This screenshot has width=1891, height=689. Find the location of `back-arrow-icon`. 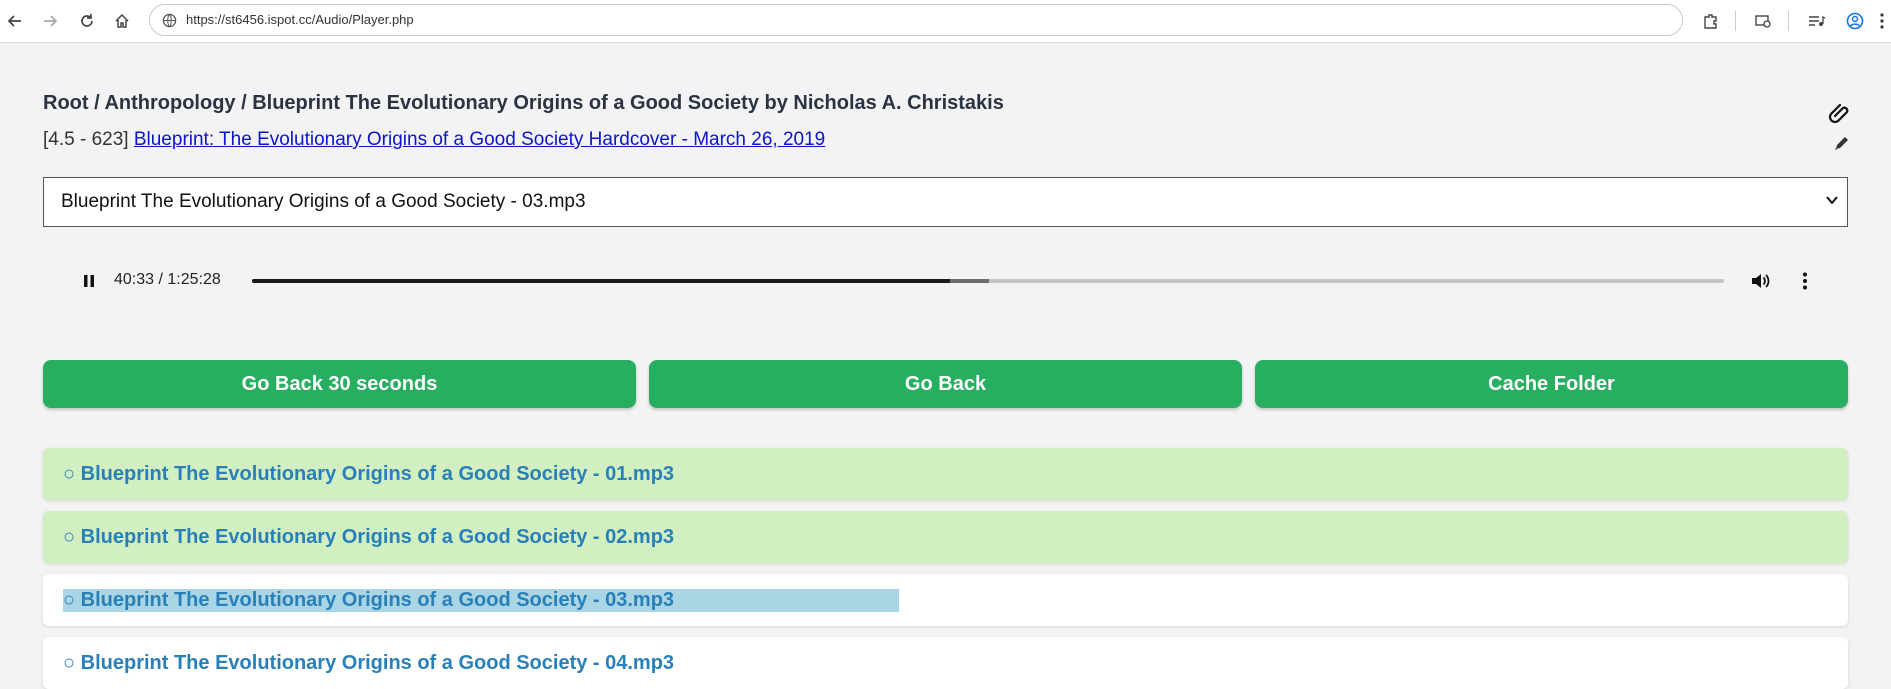

back-arrow-icon is located at coordinates (15, 21).